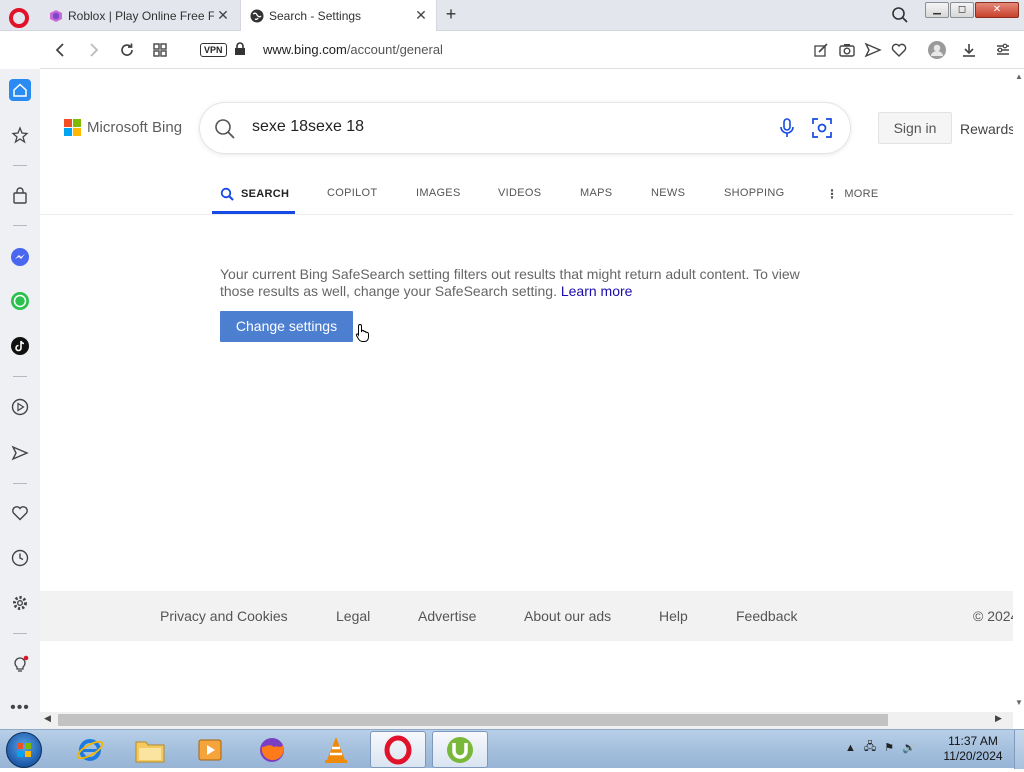  I want to click on sidebar-history-icon, so click(20, 558).